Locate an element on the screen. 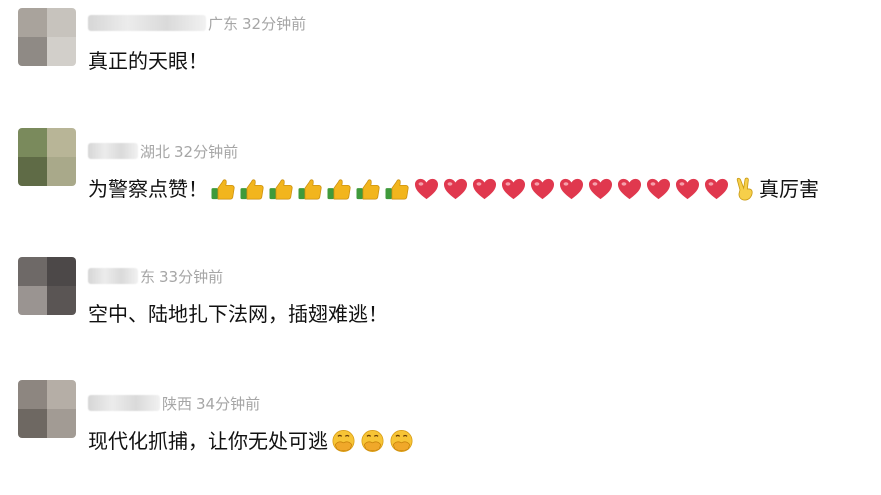  comment-text: 空中、陆地扎下法网，插翅难逃！ is located at coordinates (238, 314).